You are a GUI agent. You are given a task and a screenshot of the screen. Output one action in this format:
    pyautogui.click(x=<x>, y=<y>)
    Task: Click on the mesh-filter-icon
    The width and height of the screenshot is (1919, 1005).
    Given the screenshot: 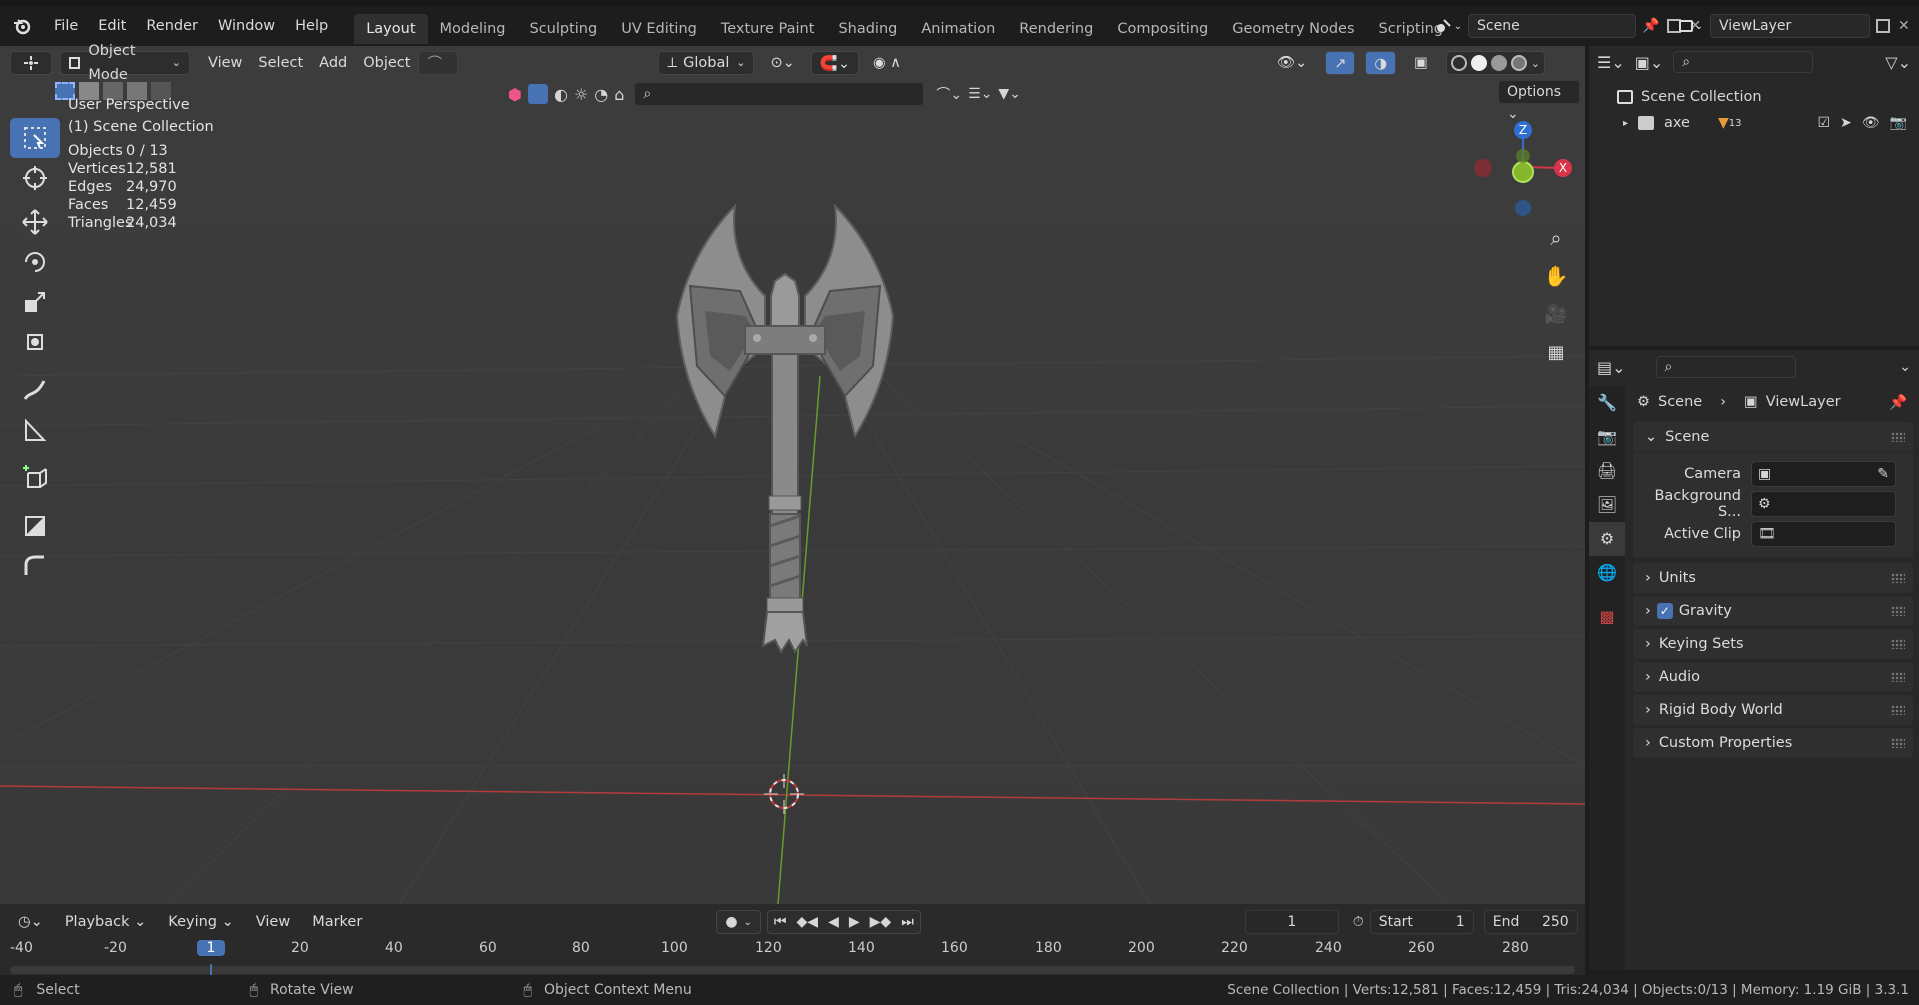 What is the action you would take?
    pyautogui.click(x=537, y=94)
    